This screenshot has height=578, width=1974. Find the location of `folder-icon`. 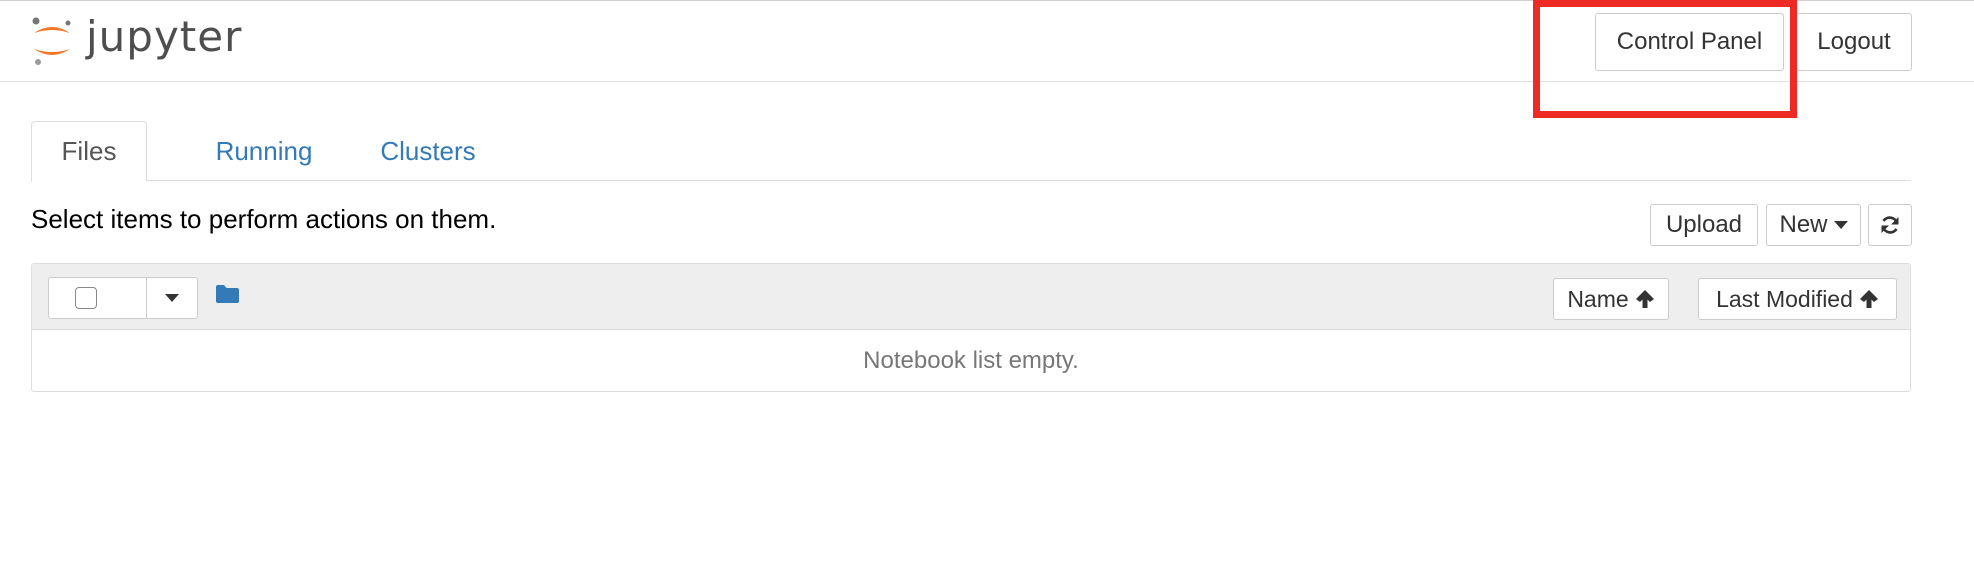

folder-icon is located at coordinates (227, 296).